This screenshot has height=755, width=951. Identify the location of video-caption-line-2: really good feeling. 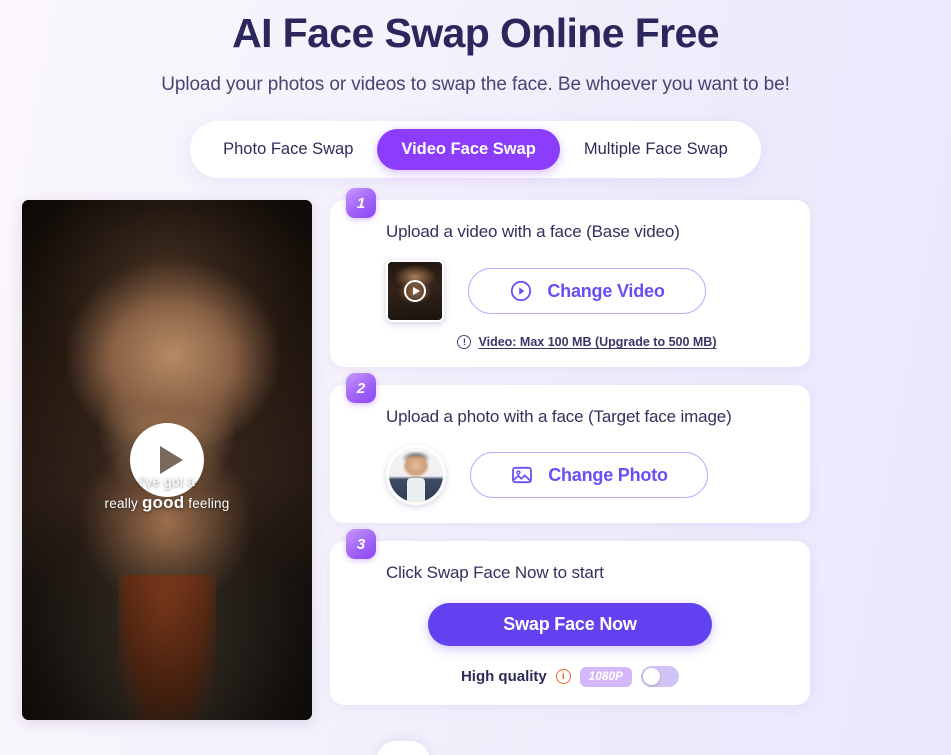
(167, 503).